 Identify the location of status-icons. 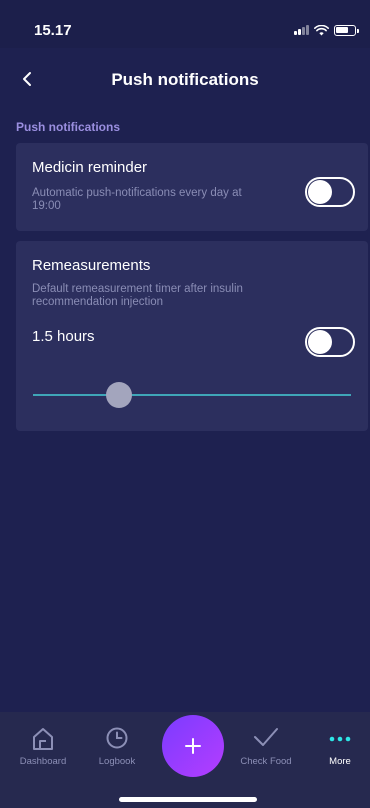
(326, 30).